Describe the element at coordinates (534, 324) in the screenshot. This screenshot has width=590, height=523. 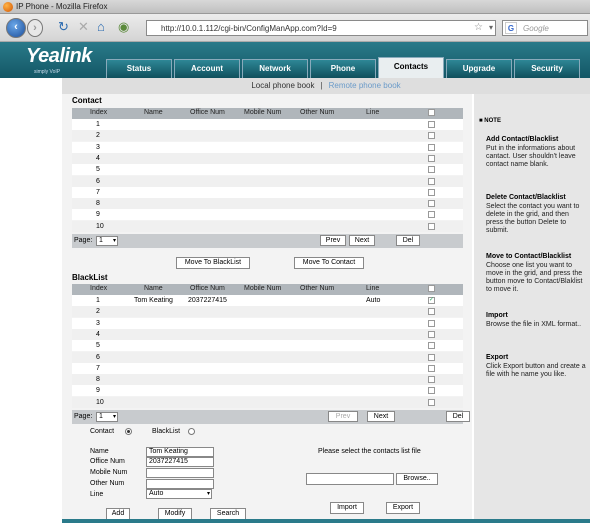
I see `note-text-import: Browse the file in XML format..` at that location.